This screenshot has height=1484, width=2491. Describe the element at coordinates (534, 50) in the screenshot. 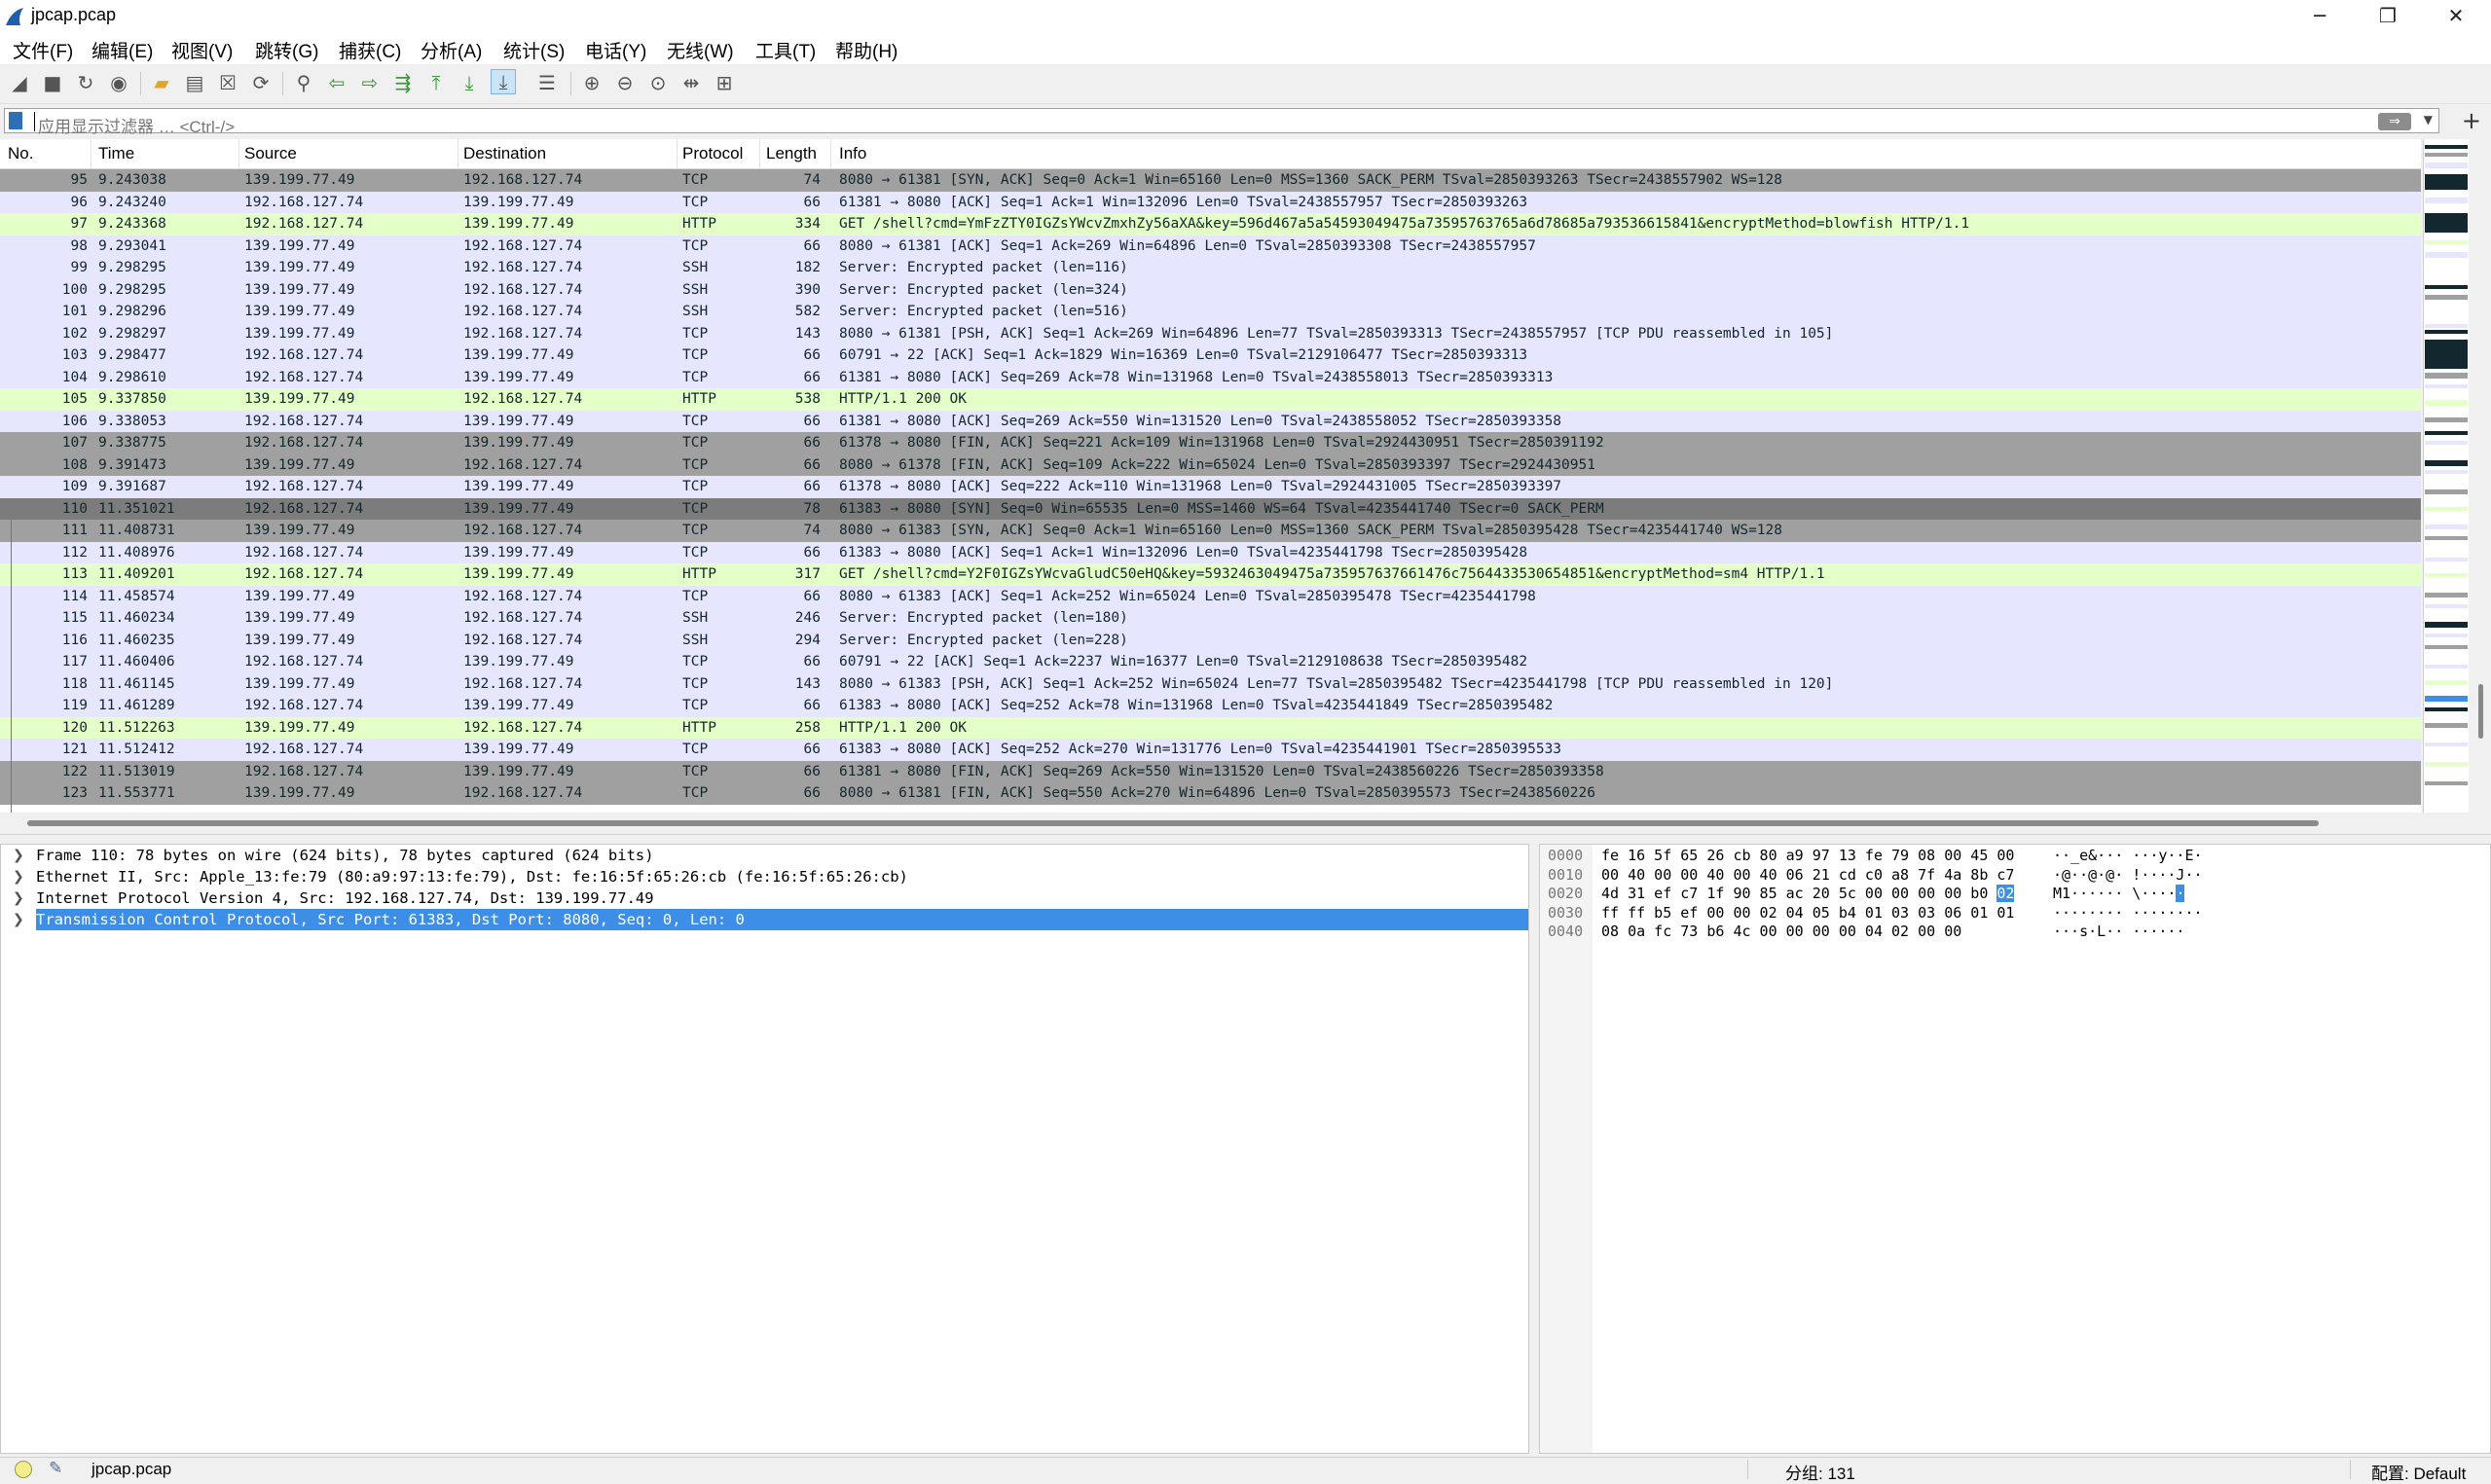

I see `menu-statistics: 统计(S)` at that location.